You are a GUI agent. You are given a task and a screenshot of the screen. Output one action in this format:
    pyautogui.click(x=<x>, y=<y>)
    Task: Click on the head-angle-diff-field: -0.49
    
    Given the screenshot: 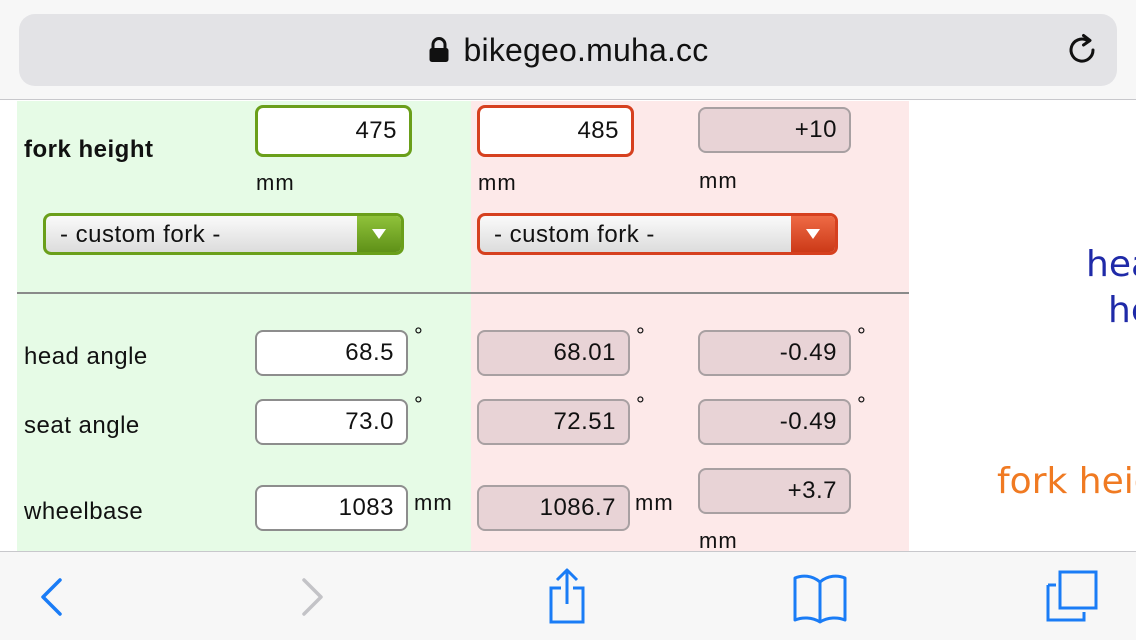 What is the action you would take?
    pyautogui.click(x=774, y=353)
    